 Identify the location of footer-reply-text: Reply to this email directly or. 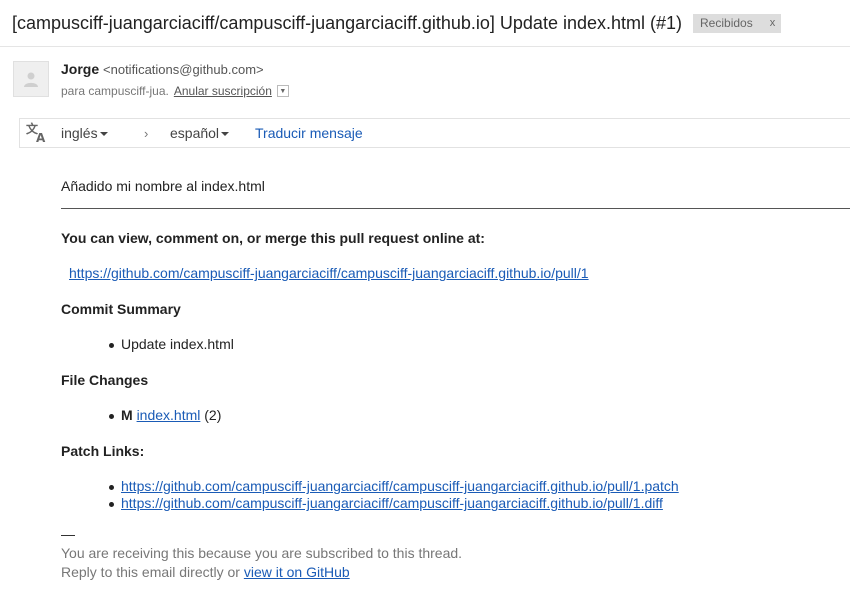
(150, 572).